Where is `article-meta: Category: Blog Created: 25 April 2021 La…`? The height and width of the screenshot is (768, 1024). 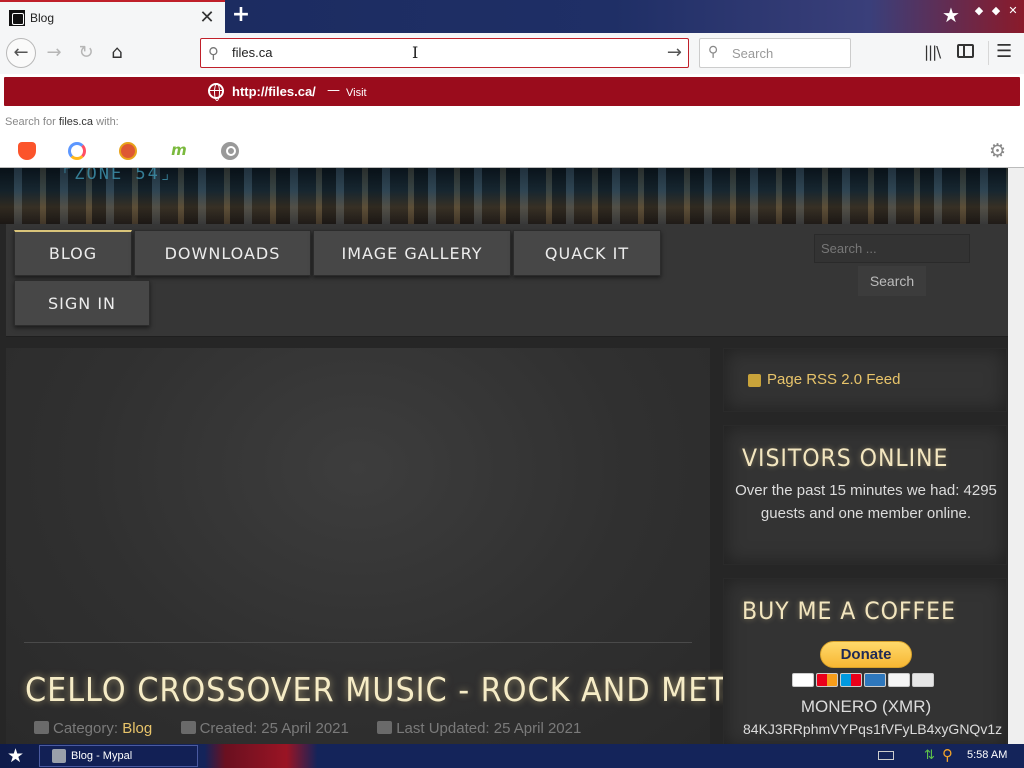
article-meta: Category: Blog Created: 25 April 2021 La… is located at coordinates (307, 728).